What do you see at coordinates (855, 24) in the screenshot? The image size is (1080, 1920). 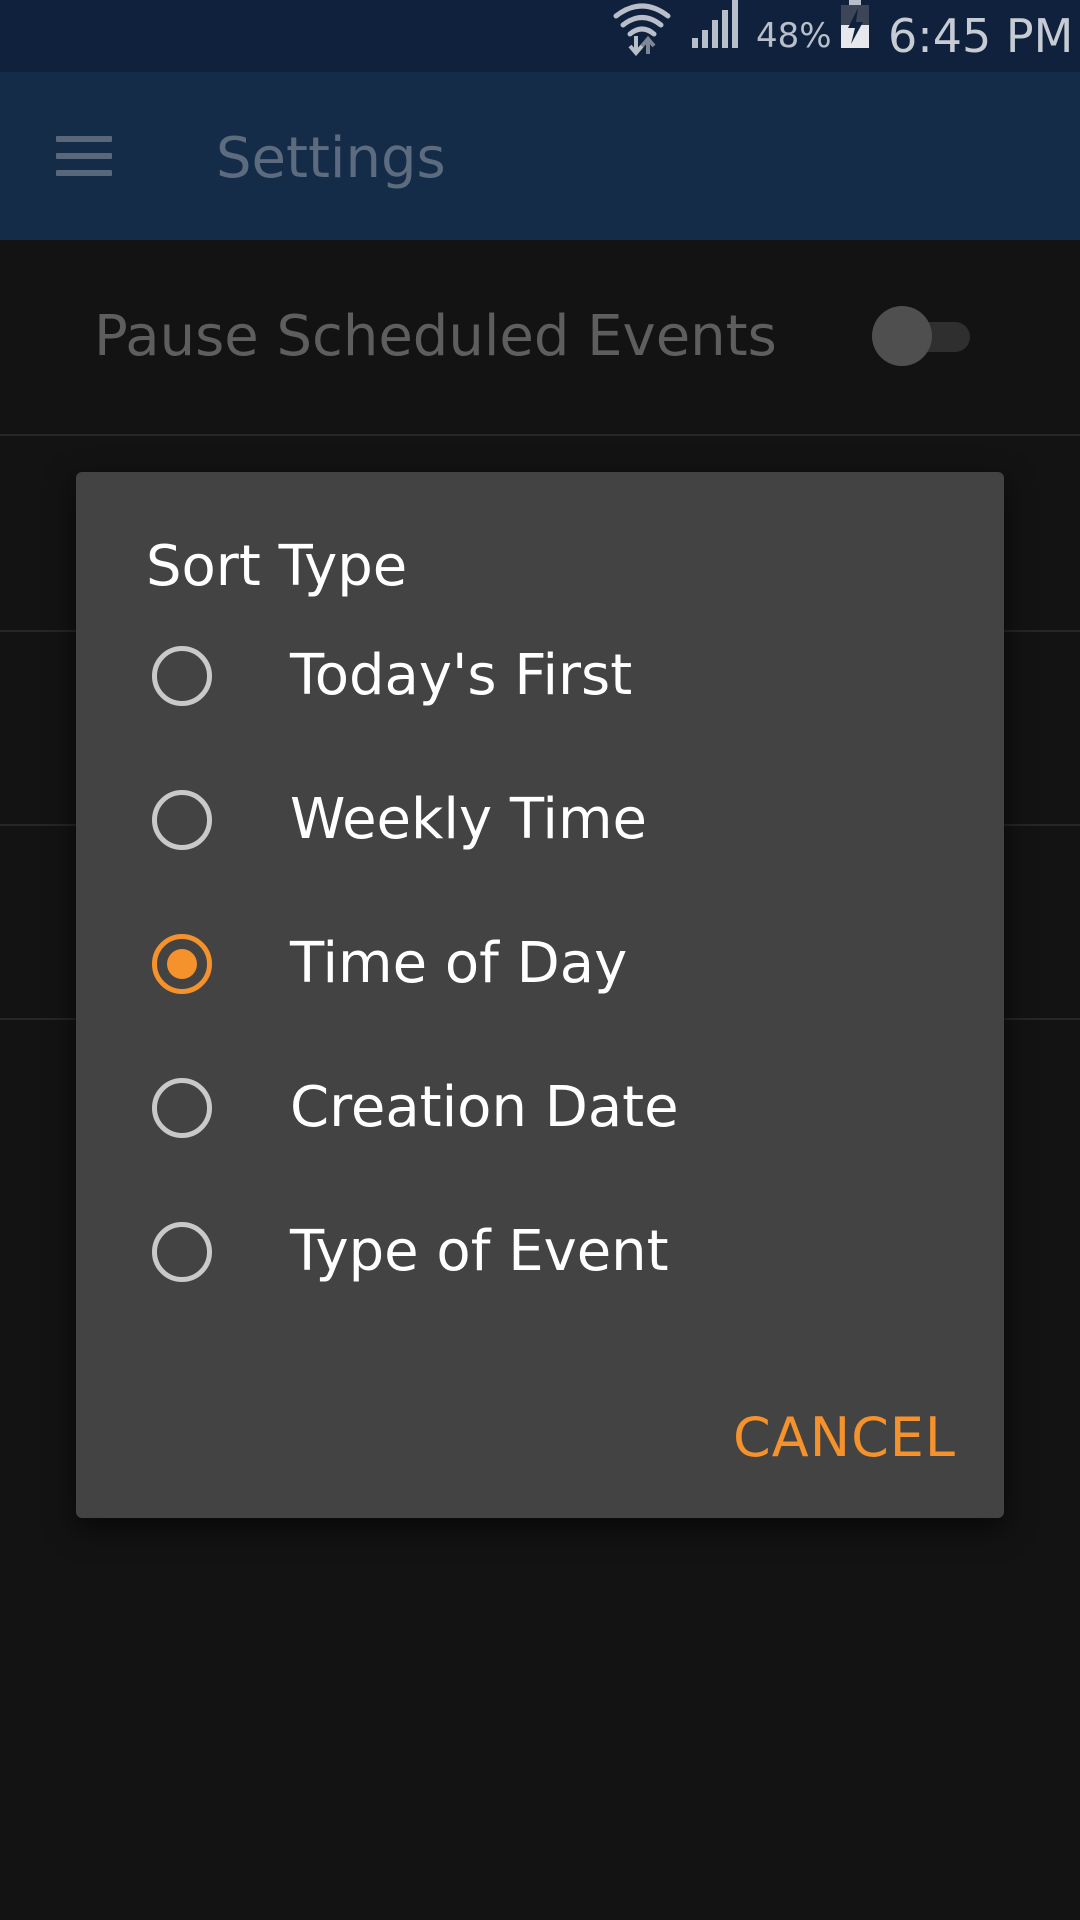 I see `battery-charging-icon` at bounding box center [855, 24].